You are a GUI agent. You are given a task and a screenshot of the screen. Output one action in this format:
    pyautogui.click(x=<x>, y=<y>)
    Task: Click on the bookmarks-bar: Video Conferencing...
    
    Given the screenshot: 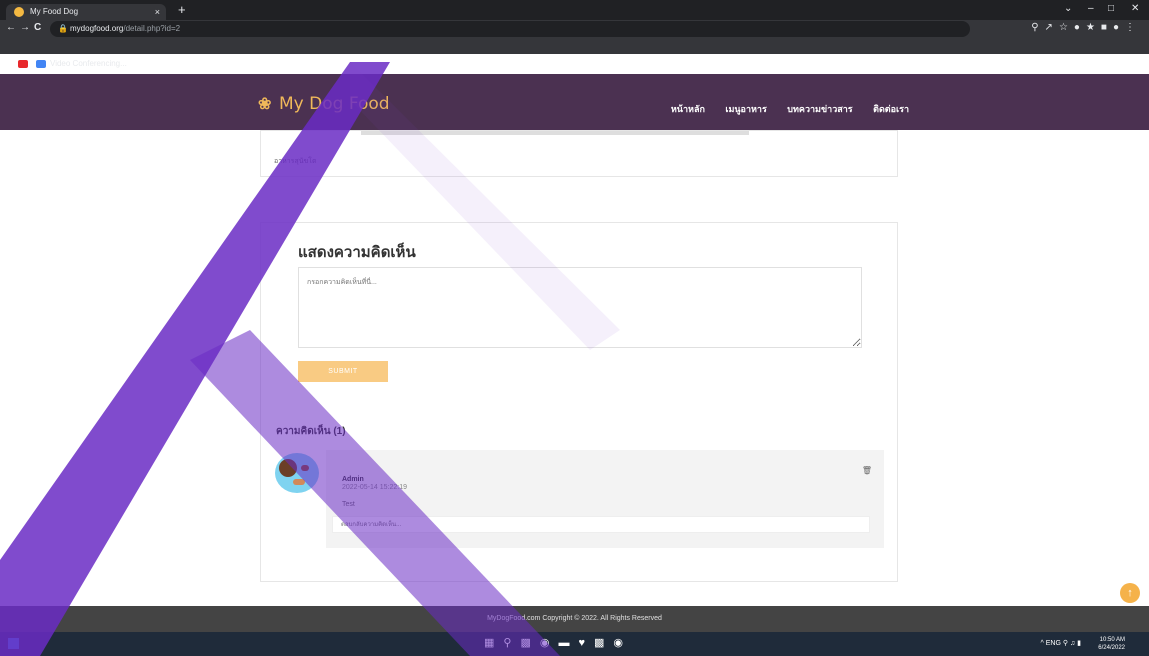 What is the action you would take?
    pyautogui.click(x=574, y=64)
    